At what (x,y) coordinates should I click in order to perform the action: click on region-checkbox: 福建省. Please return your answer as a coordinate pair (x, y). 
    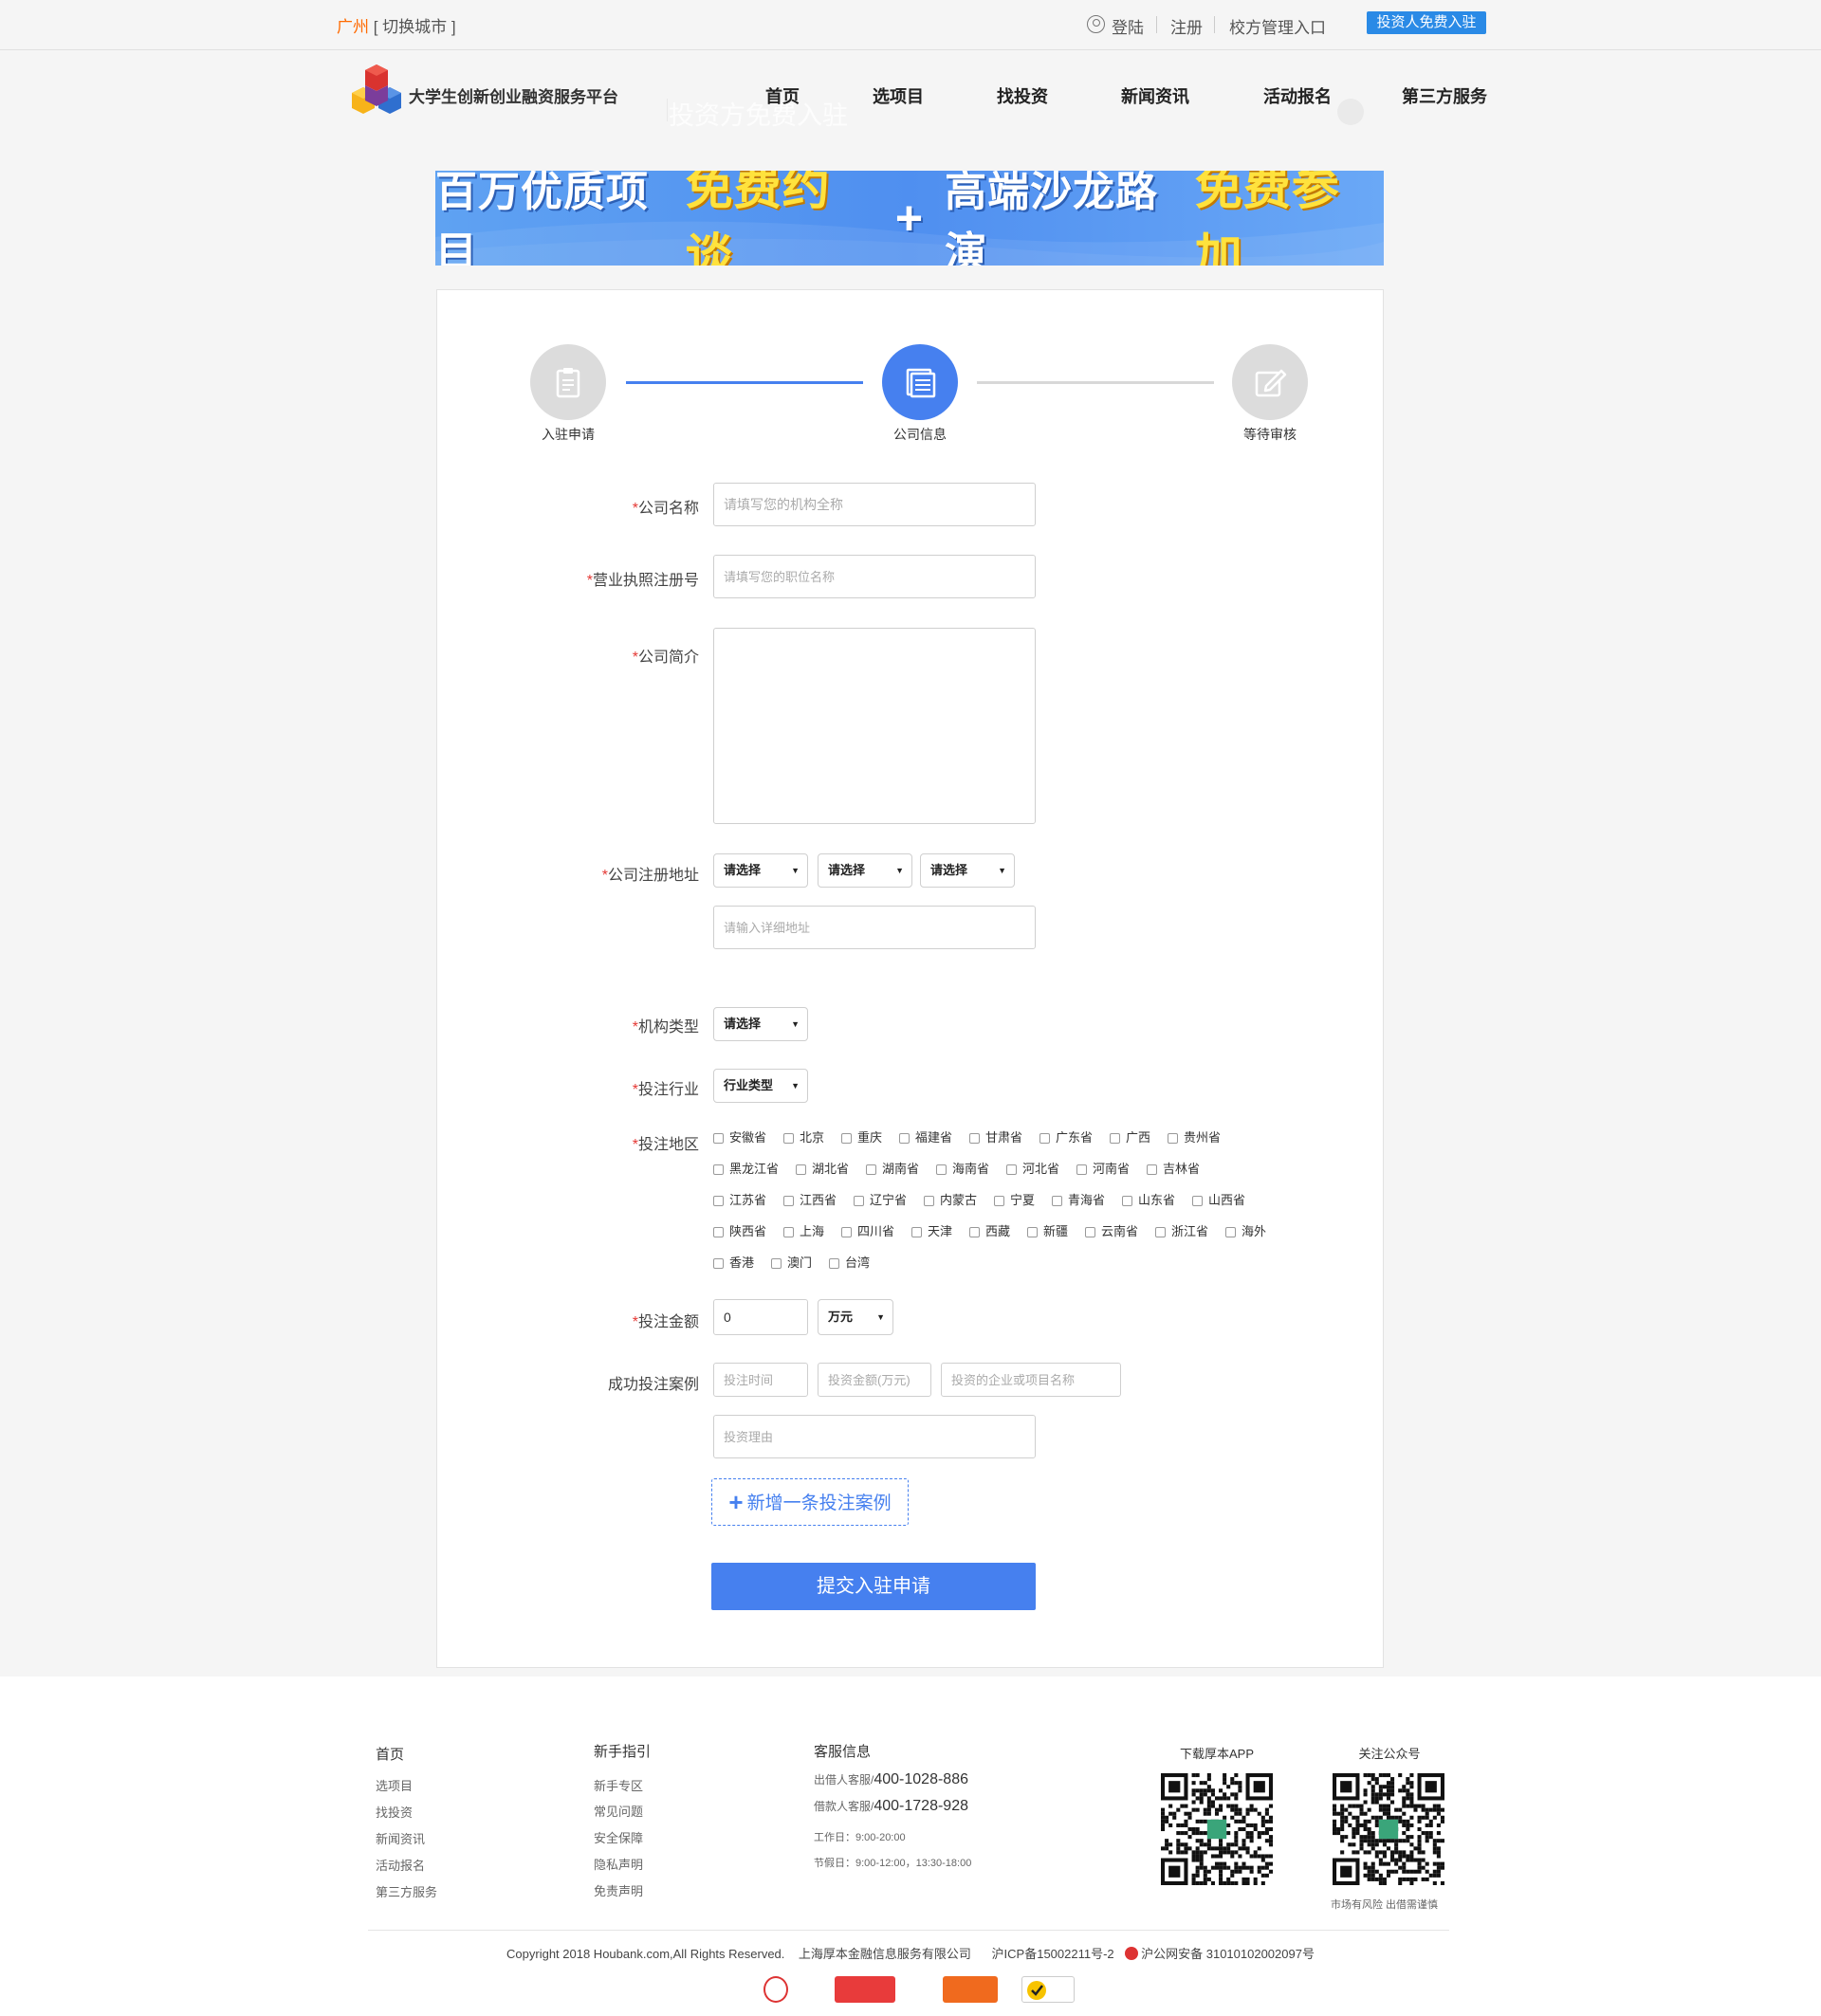
    Looking at the image, I should click on (925, 1137).